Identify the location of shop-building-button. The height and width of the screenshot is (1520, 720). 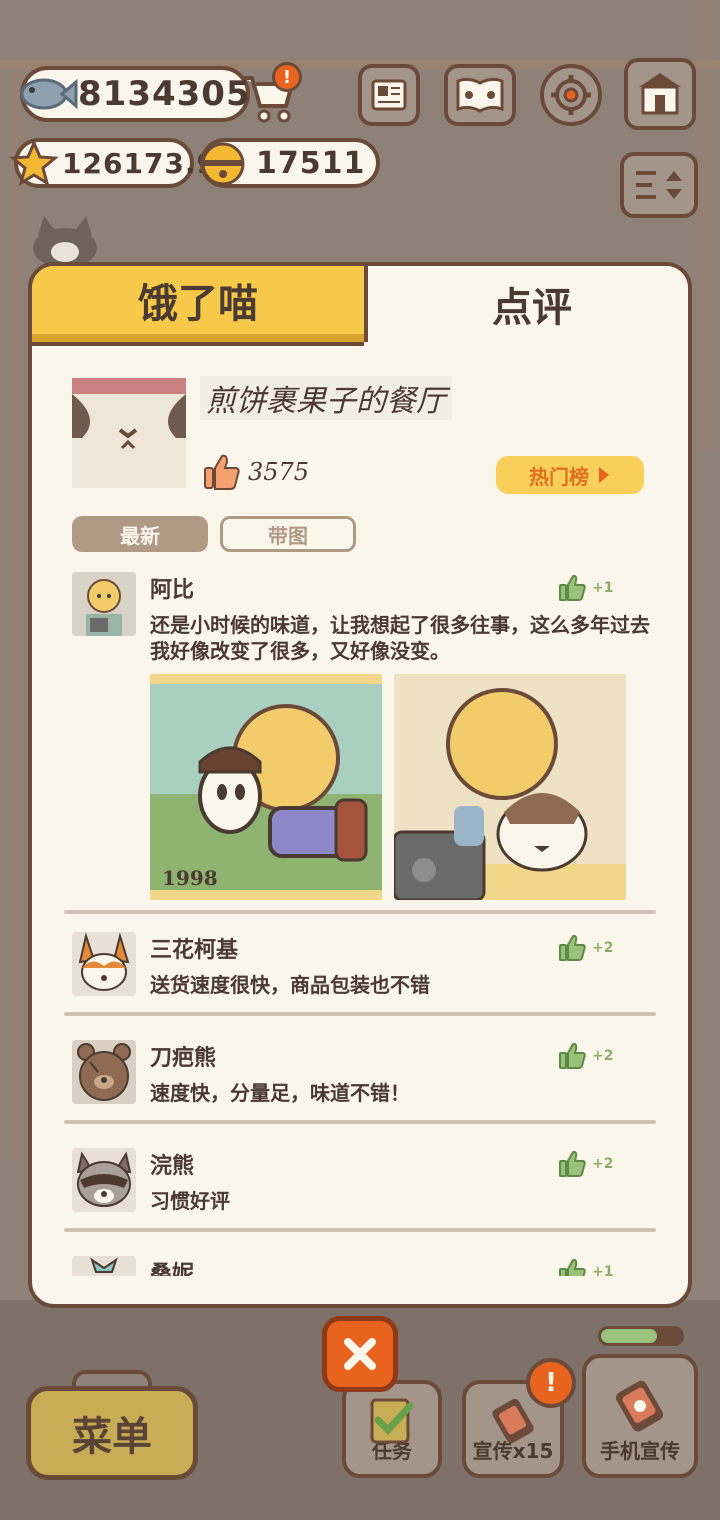
(660, 94).